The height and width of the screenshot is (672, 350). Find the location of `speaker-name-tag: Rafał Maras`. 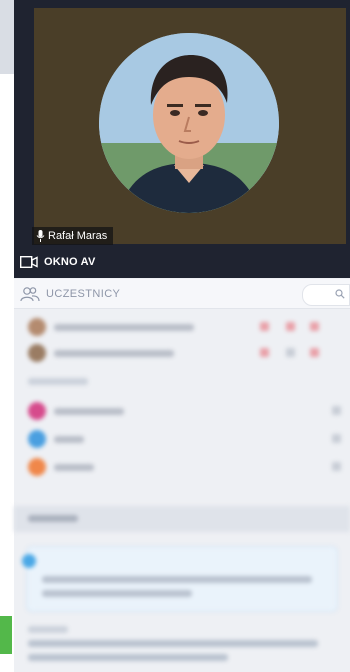

speaker-name-tag: Rafał Maras is located at coordinates (73, 236).